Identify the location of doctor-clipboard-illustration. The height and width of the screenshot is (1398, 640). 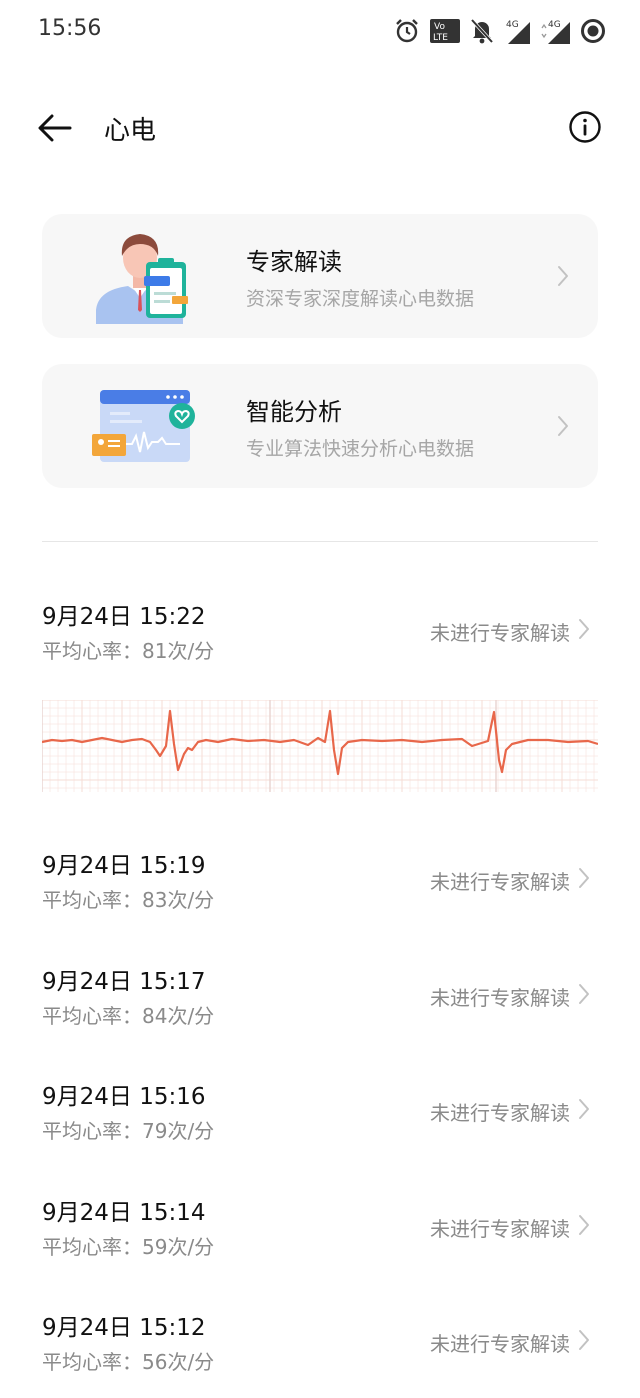
(142, 279).